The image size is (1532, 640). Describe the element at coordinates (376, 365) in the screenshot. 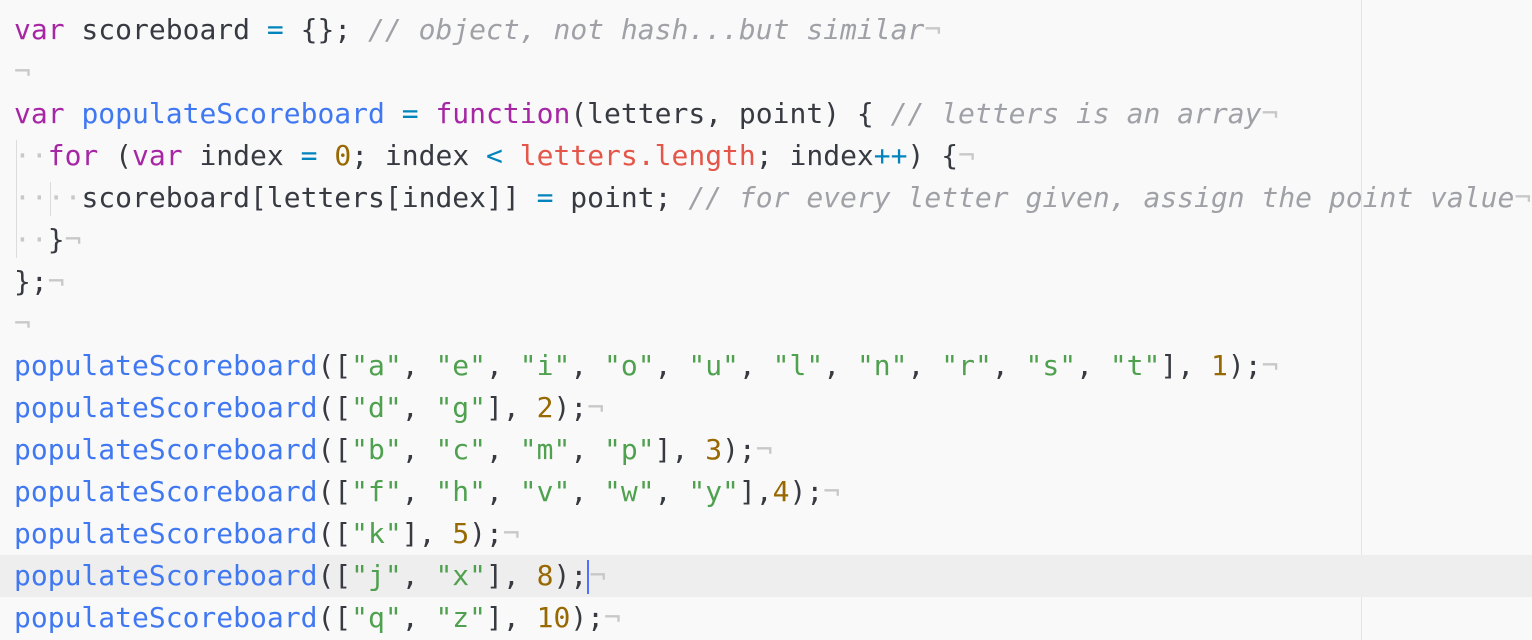

I see `string-literal: "a"` at that location.